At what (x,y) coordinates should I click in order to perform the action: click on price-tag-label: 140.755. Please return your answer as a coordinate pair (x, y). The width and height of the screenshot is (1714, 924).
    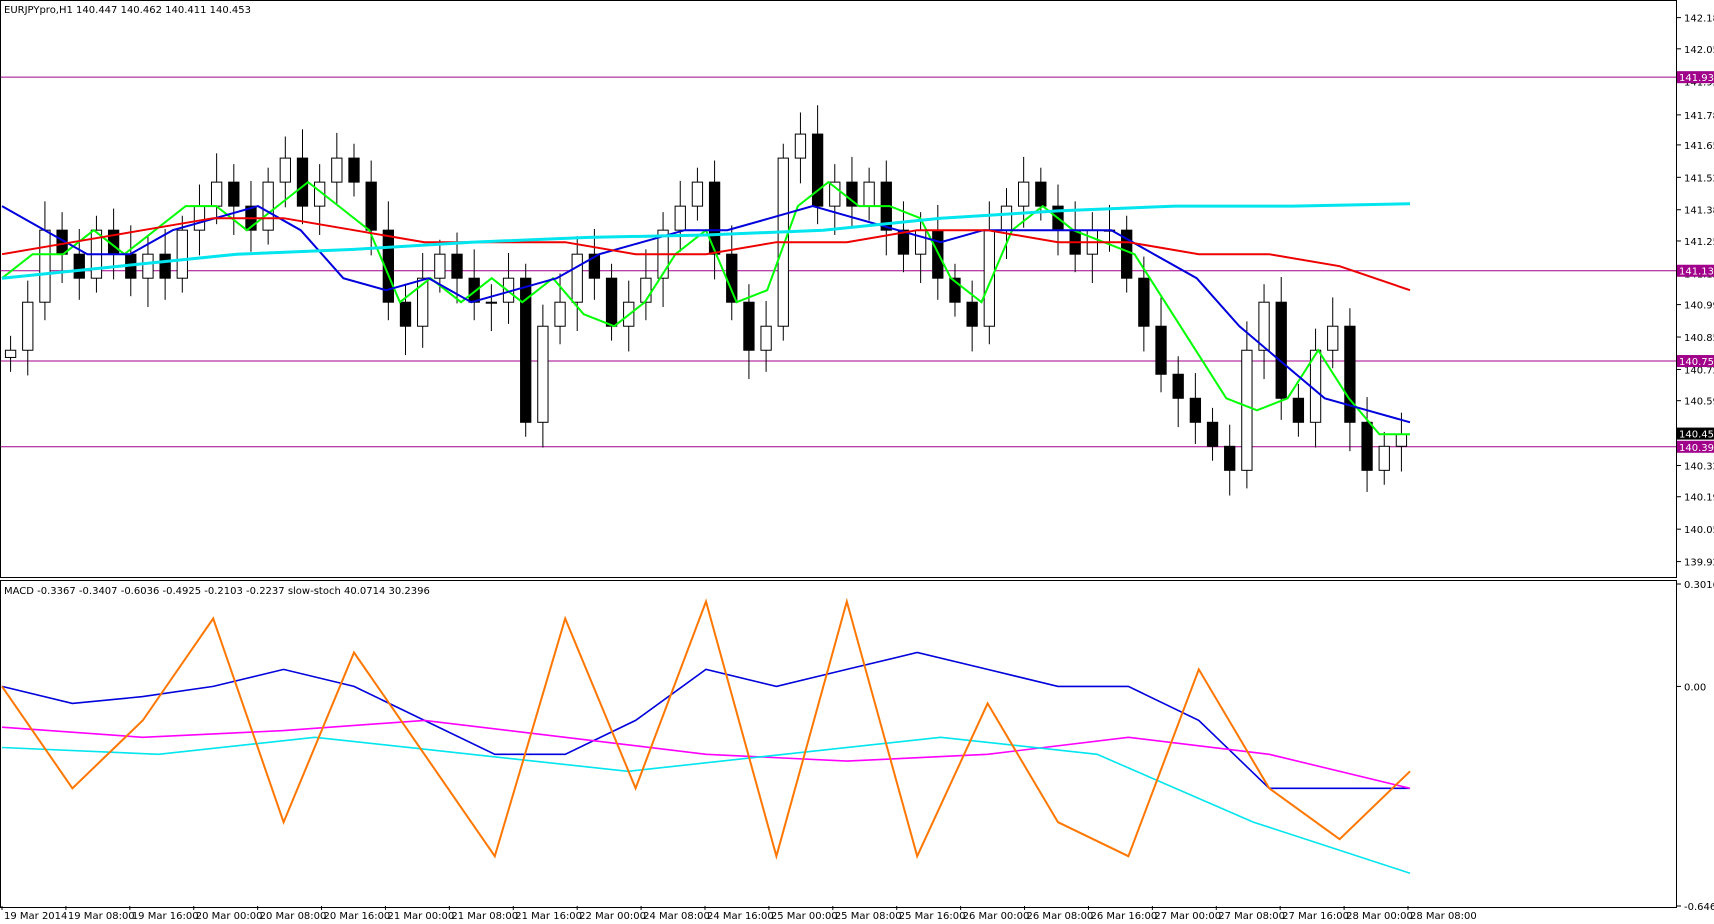
    Looking at the image, I should click on (1696, 362).